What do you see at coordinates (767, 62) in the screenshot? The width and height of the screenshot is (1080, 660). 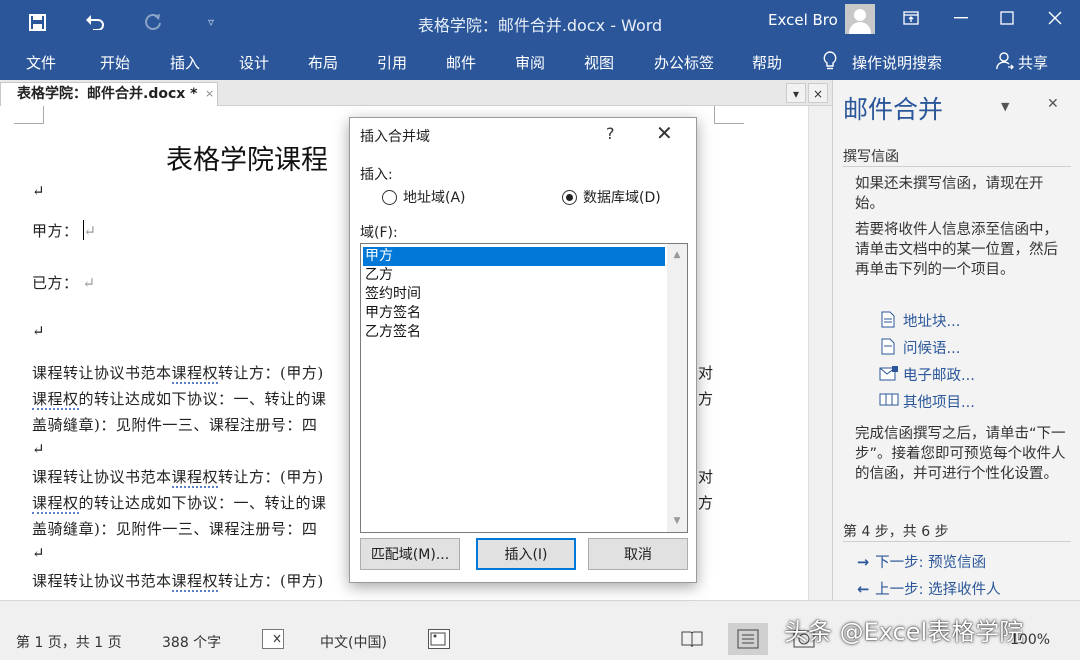 I see `tab-help: 帮助` at bounding box center [767, 62].